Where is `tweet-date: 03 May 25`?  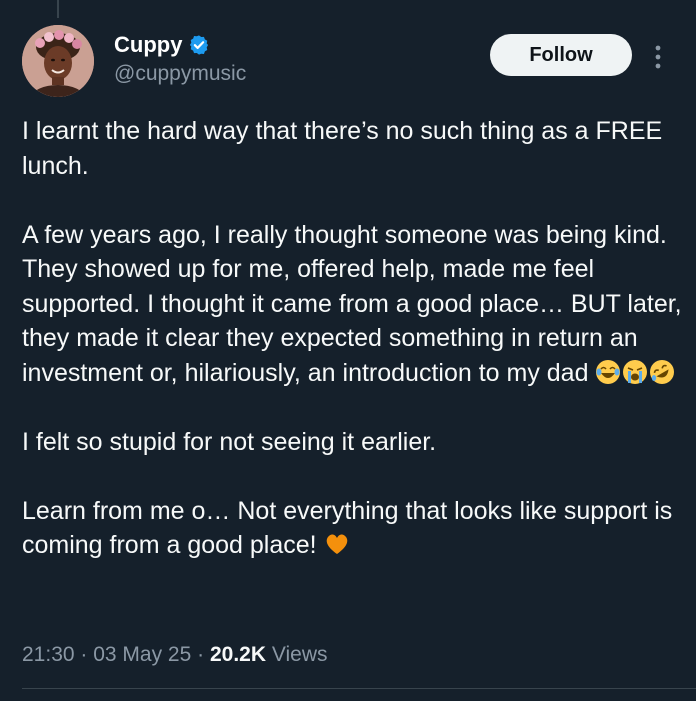
tweet-date: 03 May 25 is located at coordinates (142, 654).